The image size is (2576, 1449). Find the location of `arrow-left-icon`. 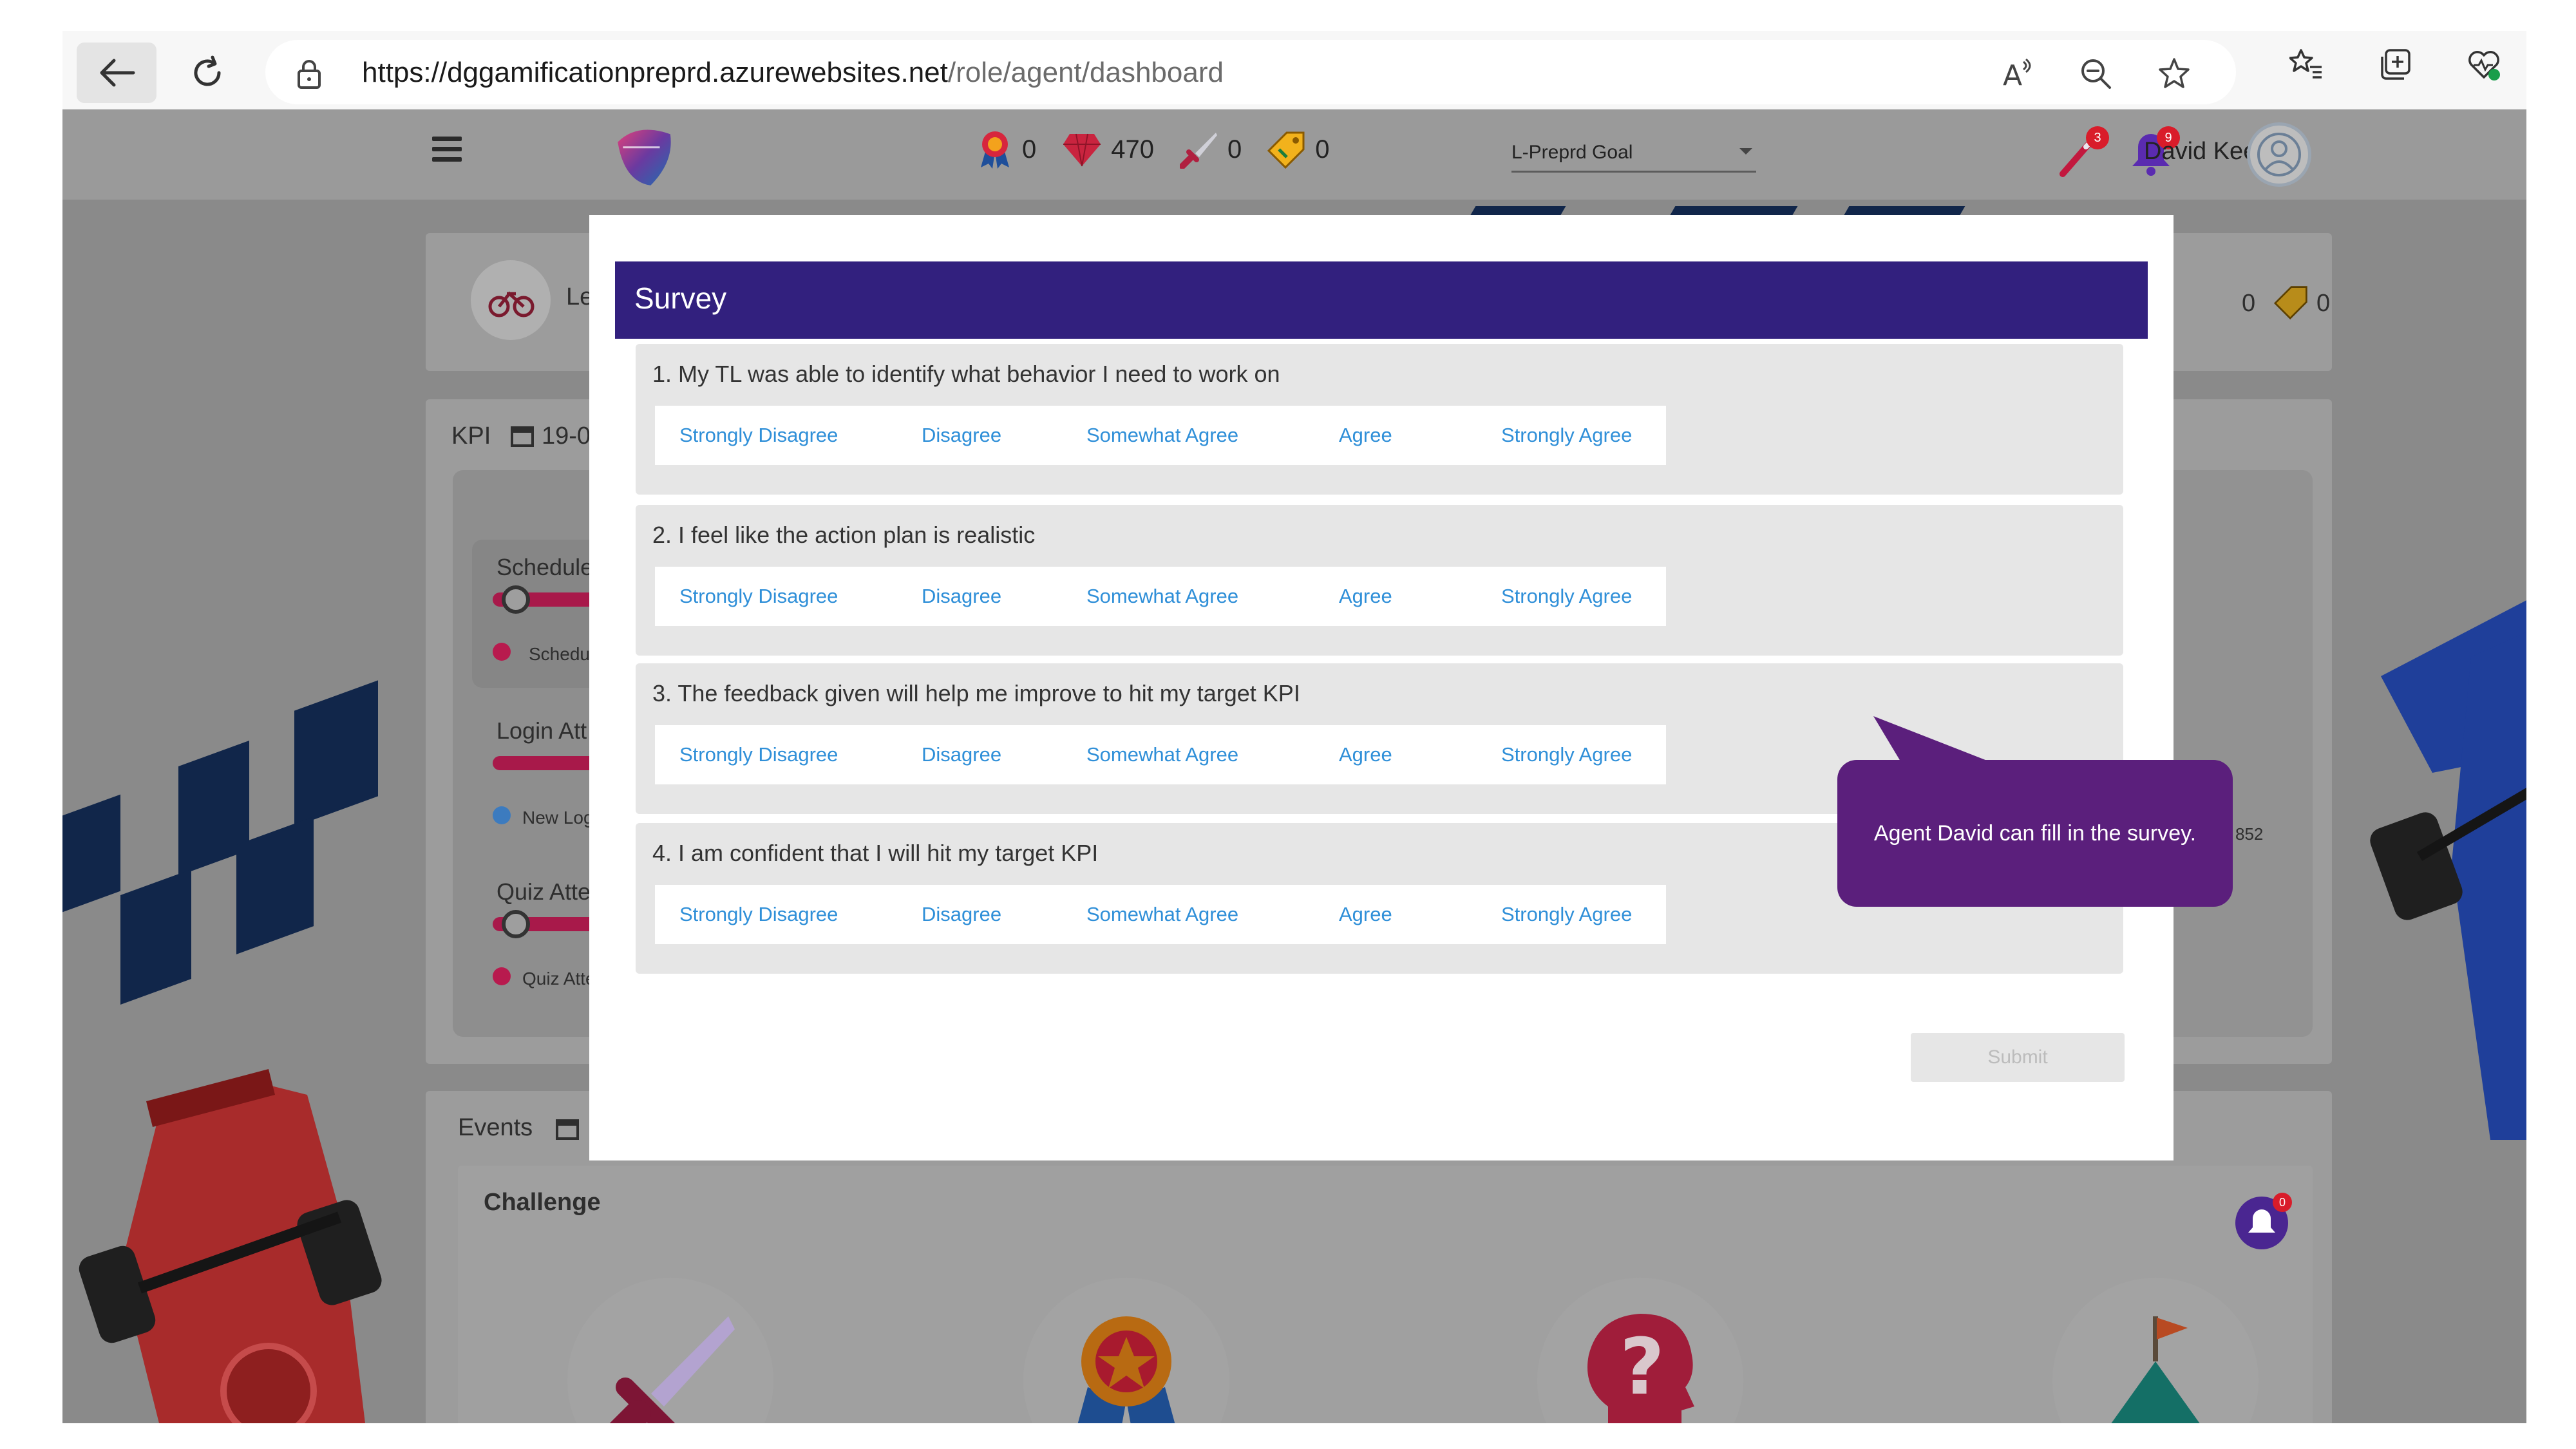

arrow-left-icon is located at coordinates (117, 73).